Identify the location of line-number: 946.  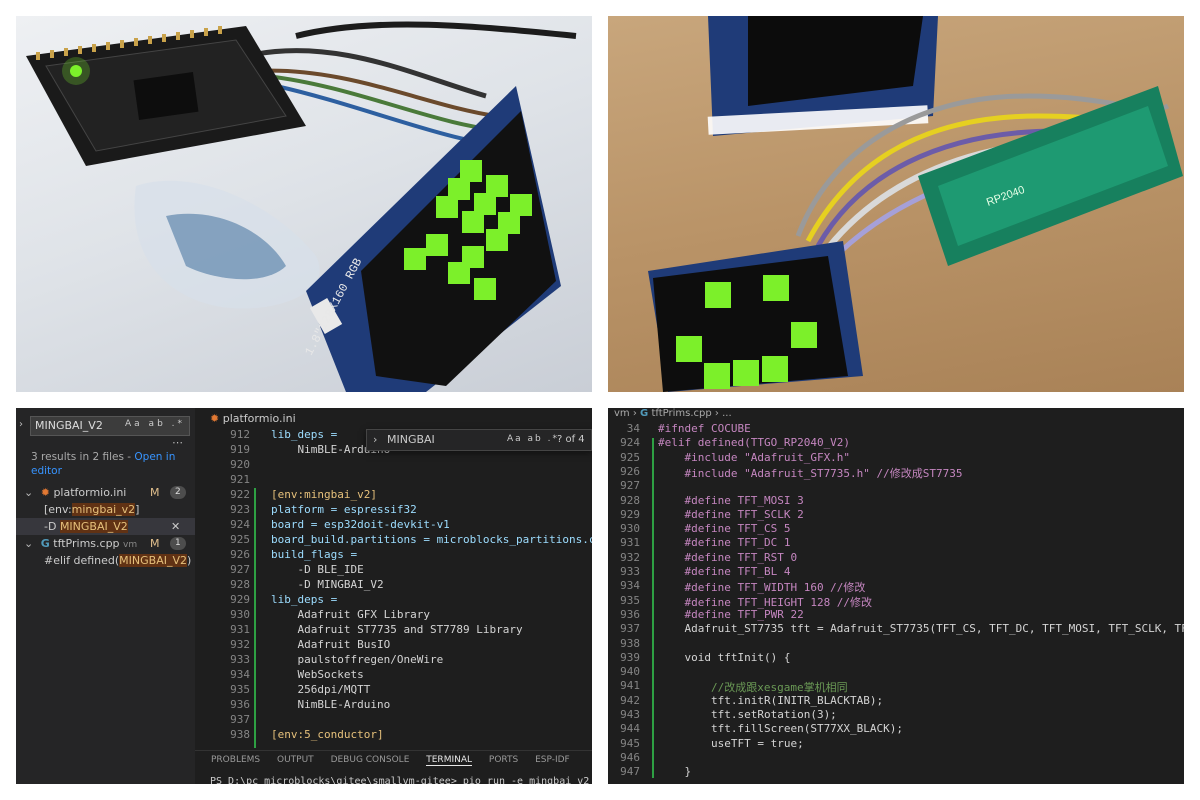
(630, 757).